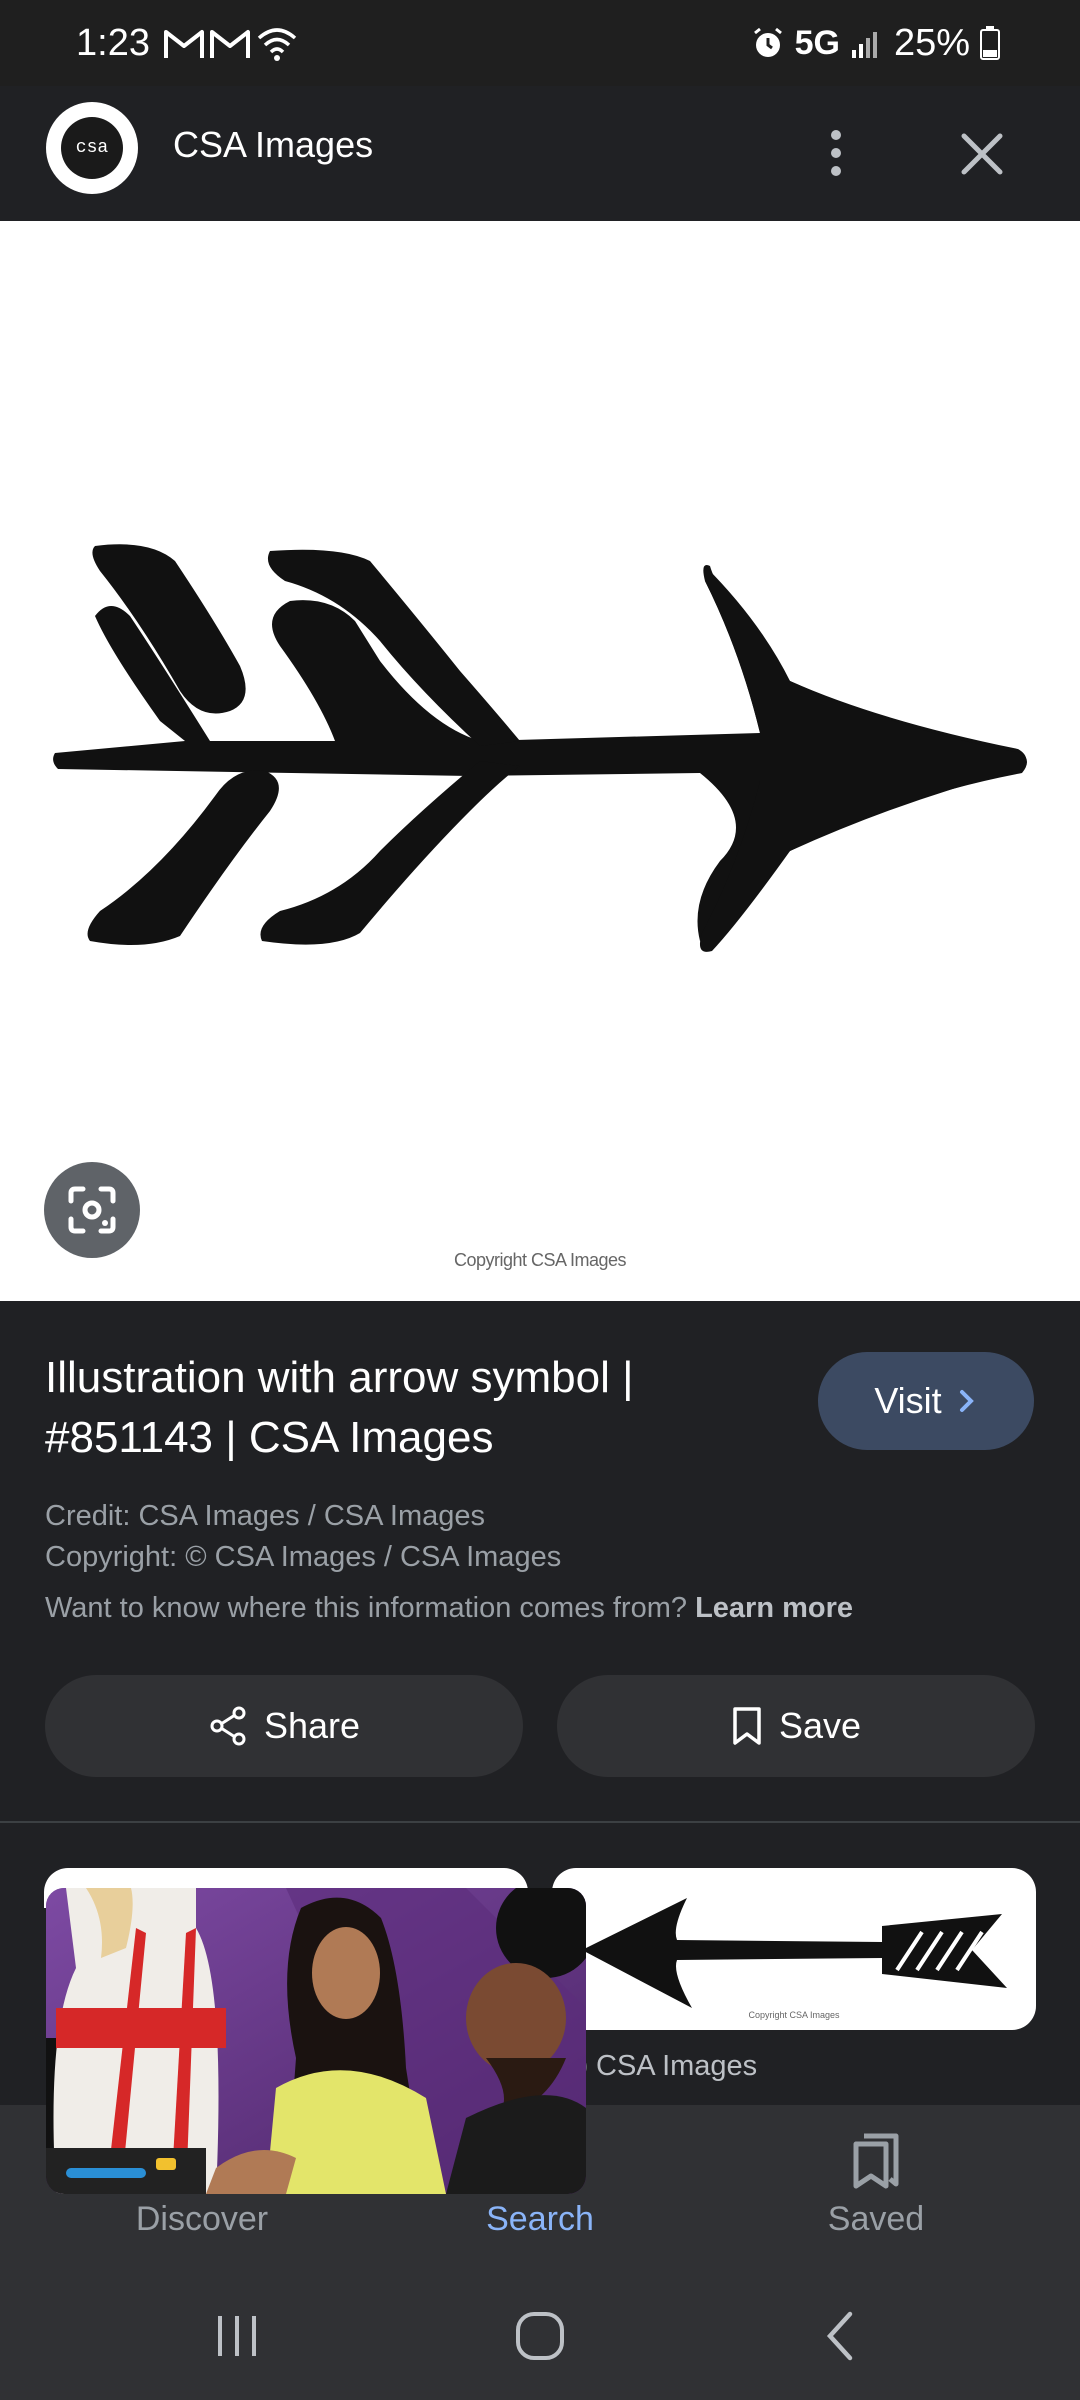 Image resolution: width=1080 pixels, height=2400 pixels. What do you see at coordinates (265, 1516) in the screenshot?
I see `credit-text: Credit: CSA Images / CSA Images` at bounding box center [265, 1516].